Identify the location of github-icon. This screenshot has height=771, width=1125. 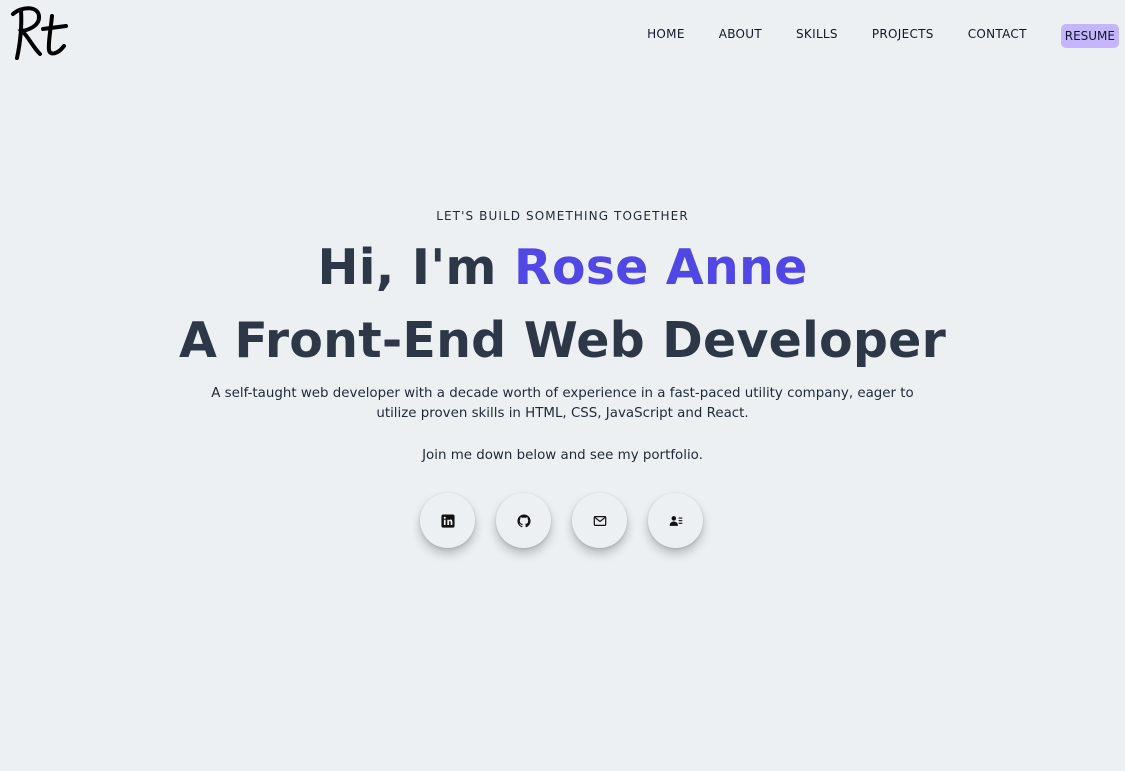
(523, 520).